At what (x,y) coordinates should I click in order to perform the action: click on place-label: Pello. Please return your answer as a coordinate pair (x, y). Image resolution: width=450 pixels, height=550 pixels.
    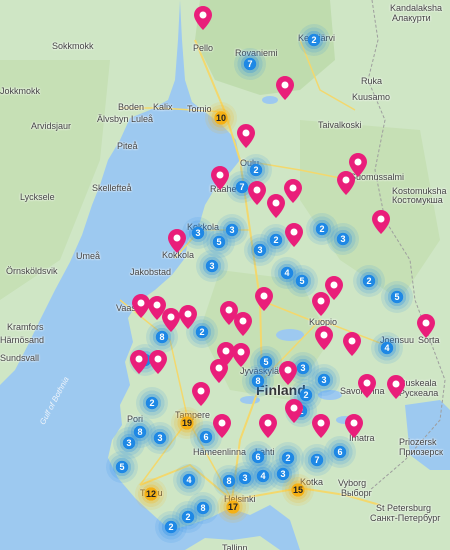
    Looking at the image, I should click on (203, 48).